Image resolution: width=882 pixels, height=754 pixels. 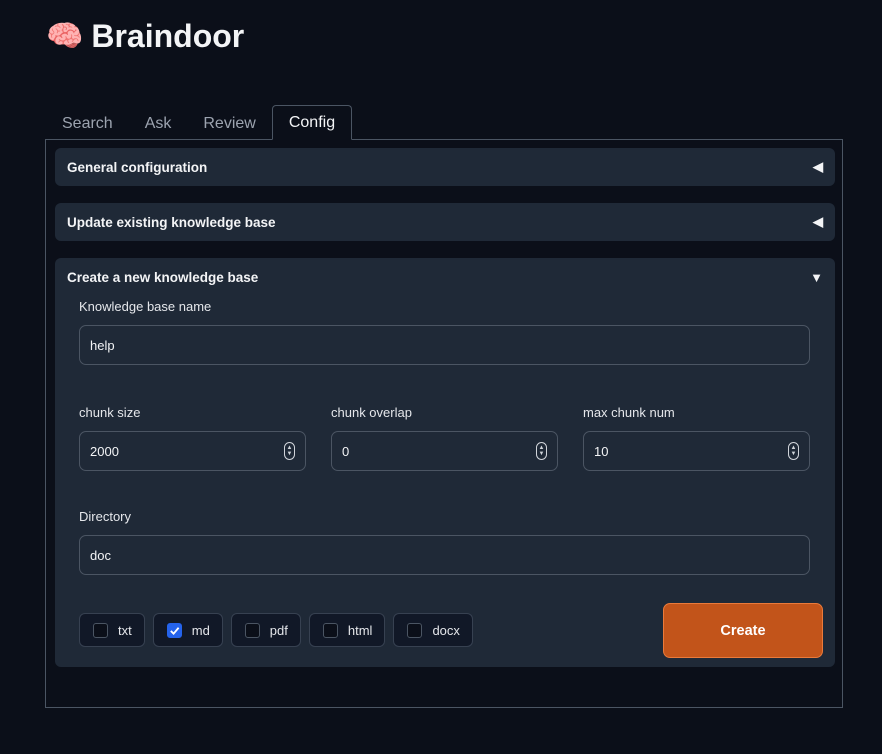 I want to click on tab-bar: Search Ask Review Config, so click(x=199, y=122).